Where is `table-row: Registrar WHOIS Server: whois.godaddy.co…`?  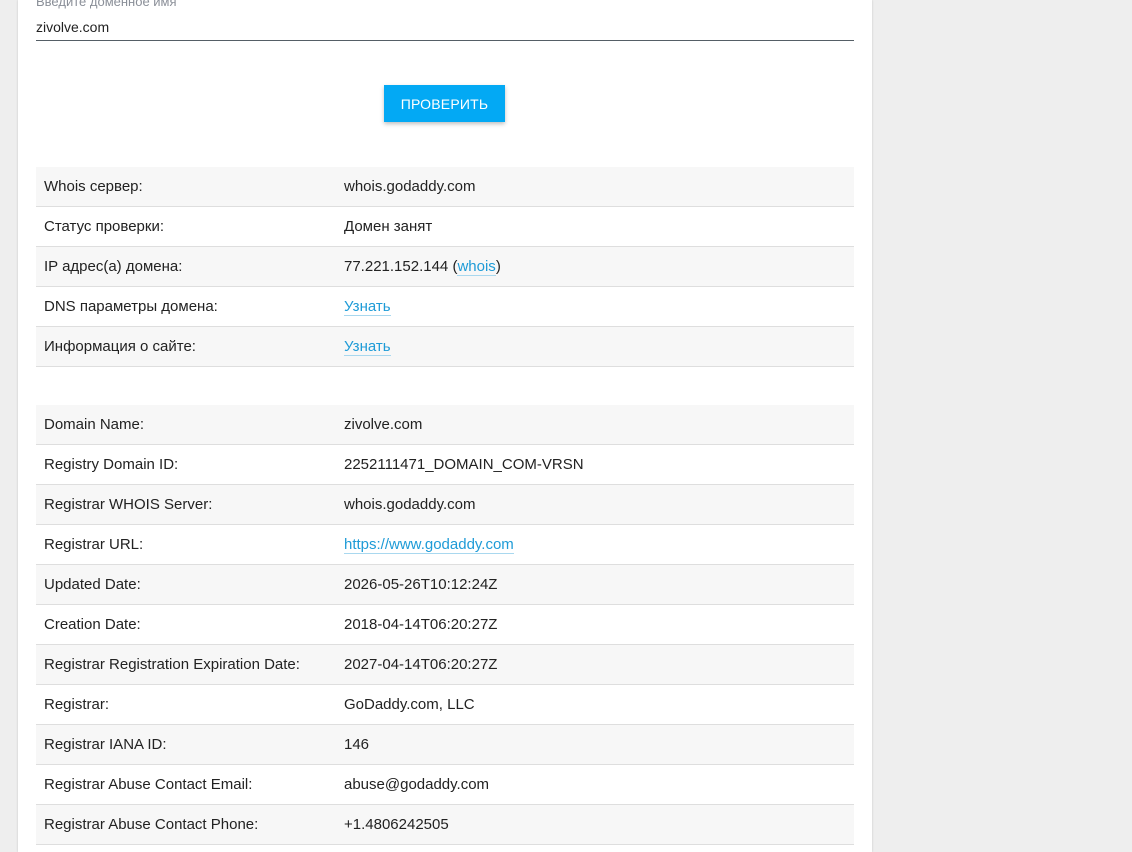
table-row: Registrar WHOIS Server: whois.godaddy.co… is located at coordinates (445, 504).